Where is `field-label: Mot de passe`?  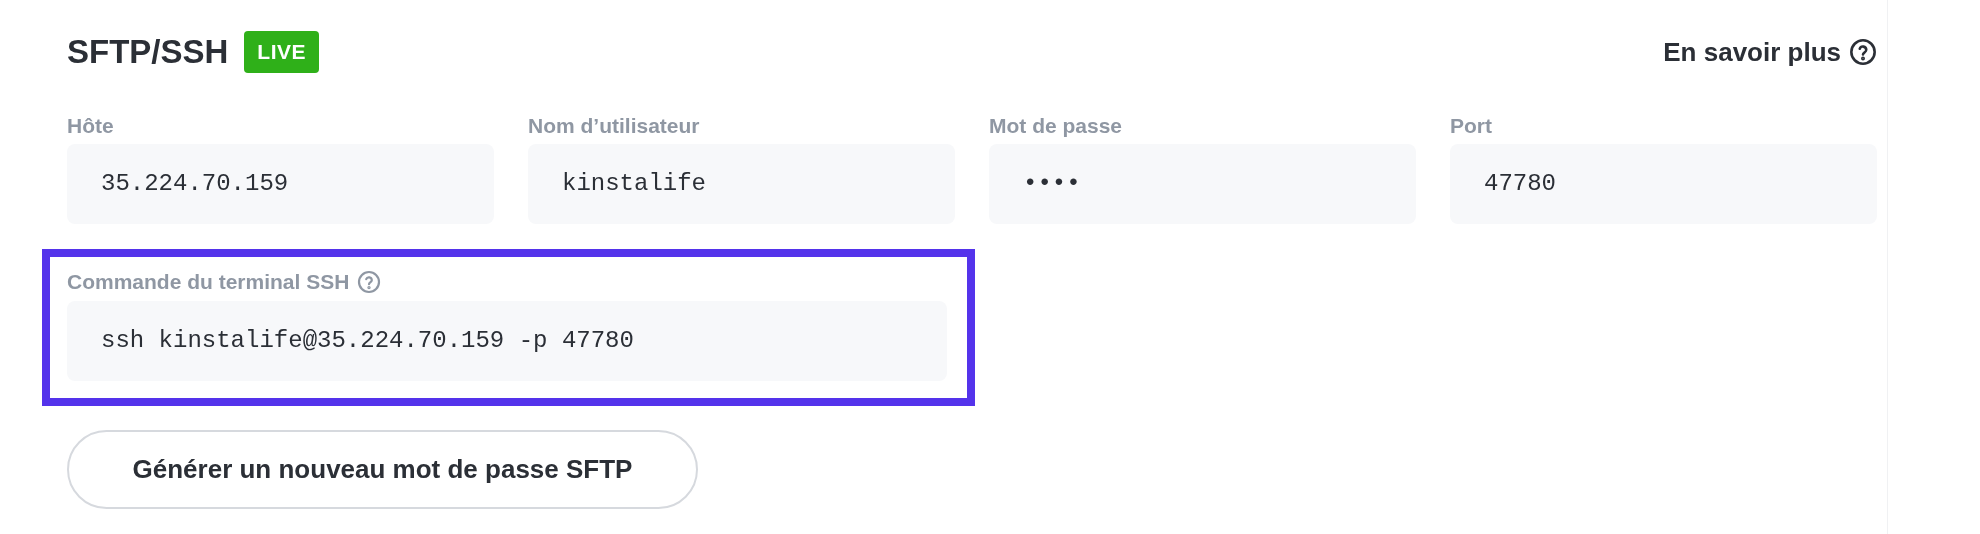 field-label: Mot de passe is located at coordinates (1056, 126).